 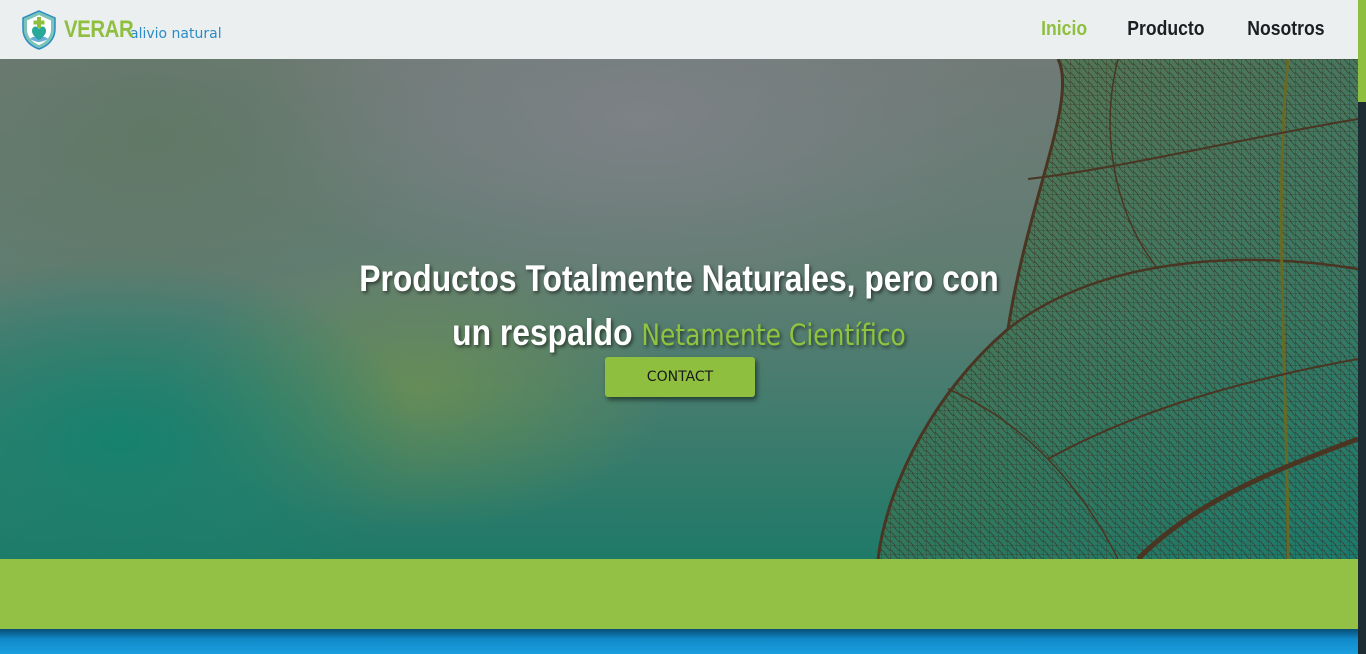 I want to click on hero-title-prefix: un respaldo, so click(x=542, y=332).